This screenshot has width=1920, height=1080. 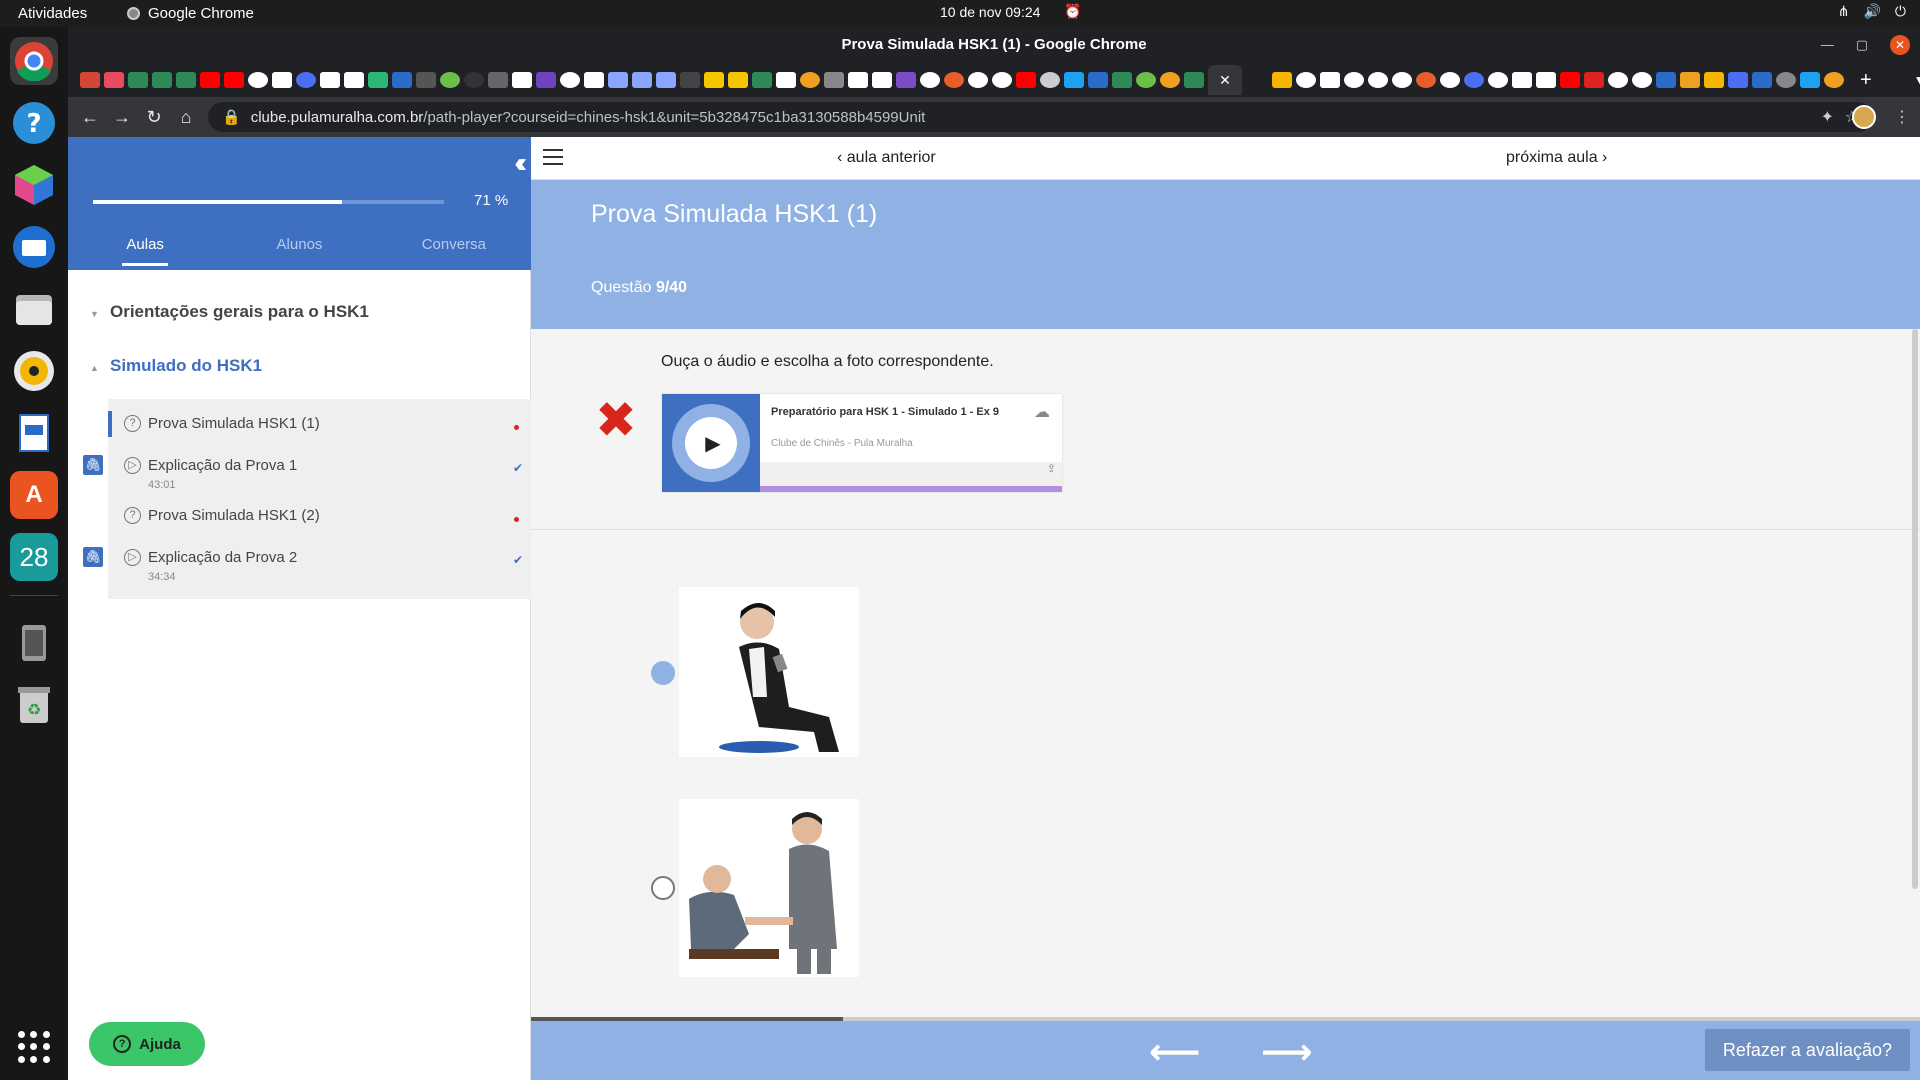 What do you see at coordinates (307, 473) in the screenshot?
I see `lesson-item-explicacao-1: 🖇 ▷ Explicação da Prova 1 43:01 ✔` at bounding box center [307, 473].